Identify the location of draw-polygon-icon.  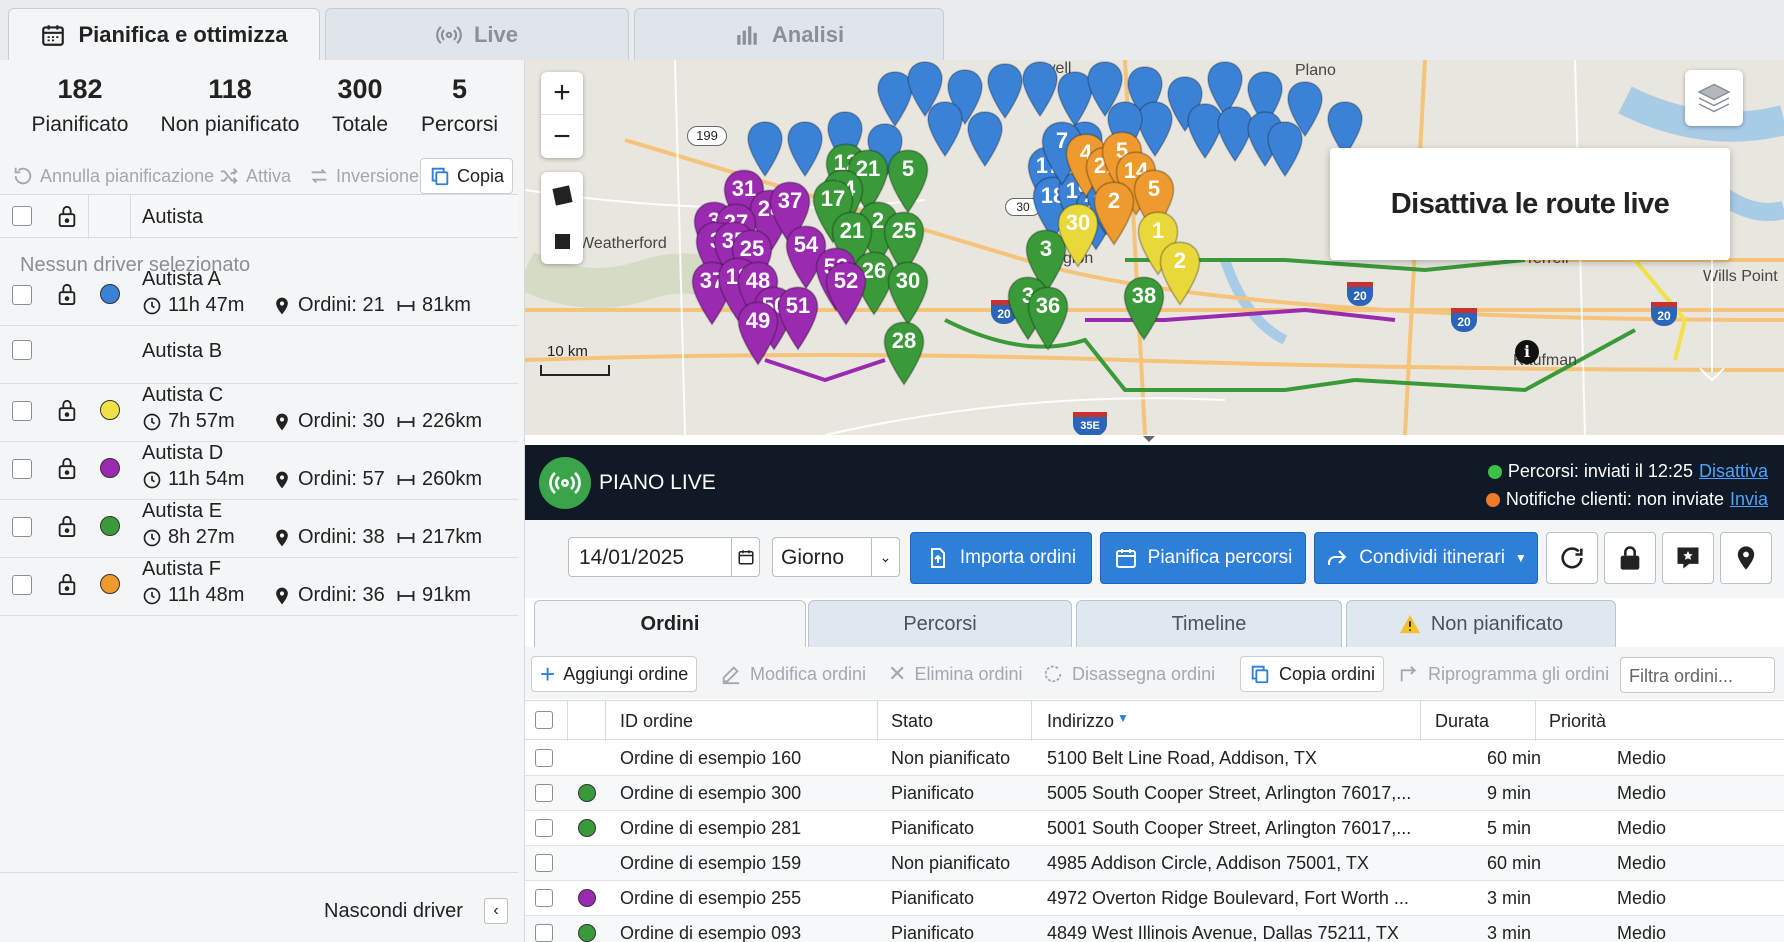
(562, 195).